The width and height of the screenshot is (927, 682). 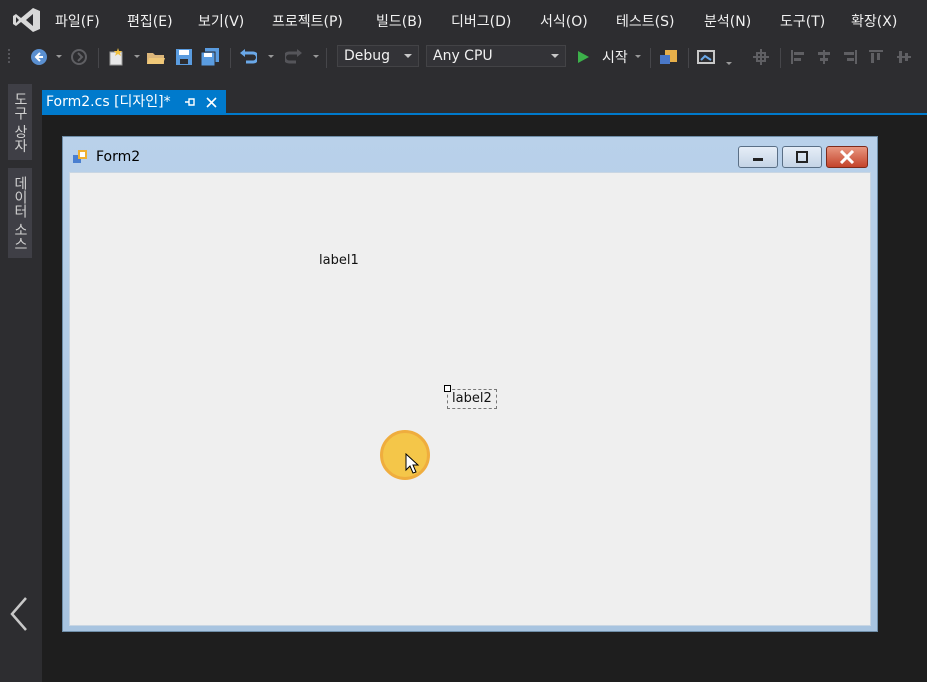 I want to click on left-dock-panel: 도구 상자 데이터 소스, so click(x=21, y=378).